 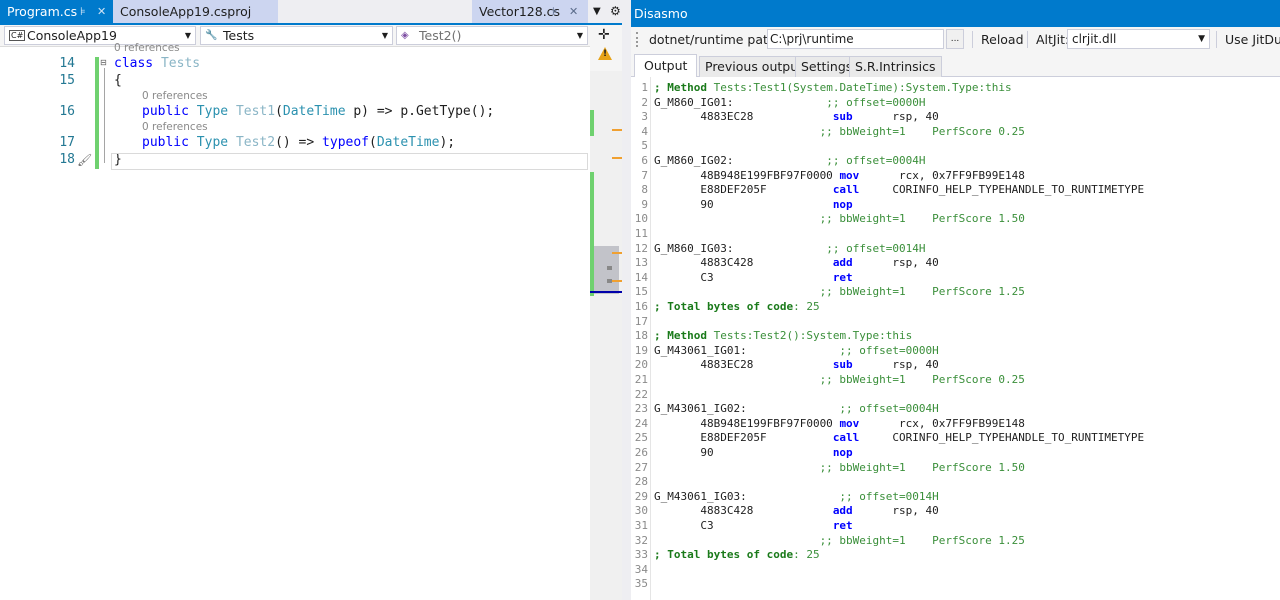 I want to click on asm-token: nop, so click(x=842, y=204).